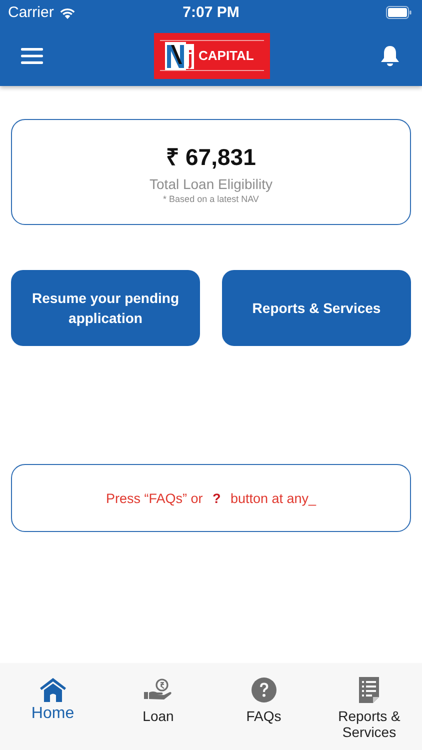  What do you see at coordinates (52, 714) in the screenshot?
I see `tab-label: Home` at bounding box center [52, 714].